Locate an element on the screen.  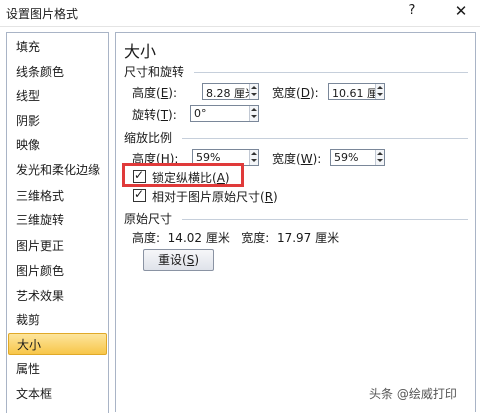
width-input: 10.61 厘 is located at coordinates (356, 91).